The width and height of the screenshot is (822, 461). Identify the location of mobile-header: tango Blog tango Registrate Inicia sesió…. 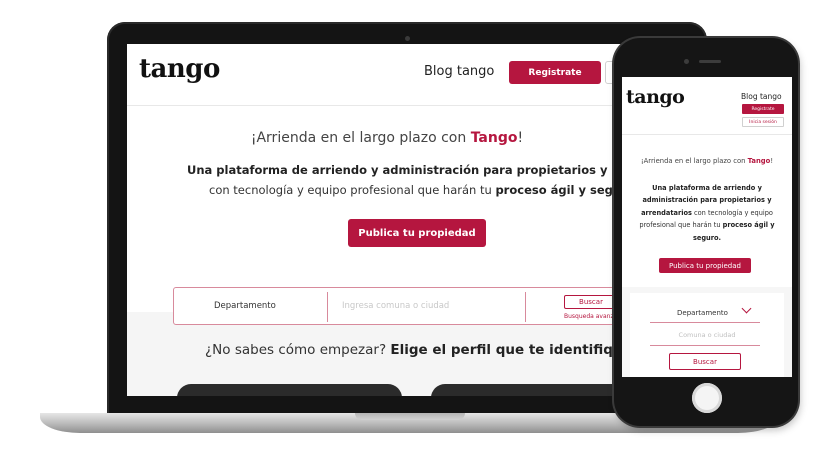
(707, 106).